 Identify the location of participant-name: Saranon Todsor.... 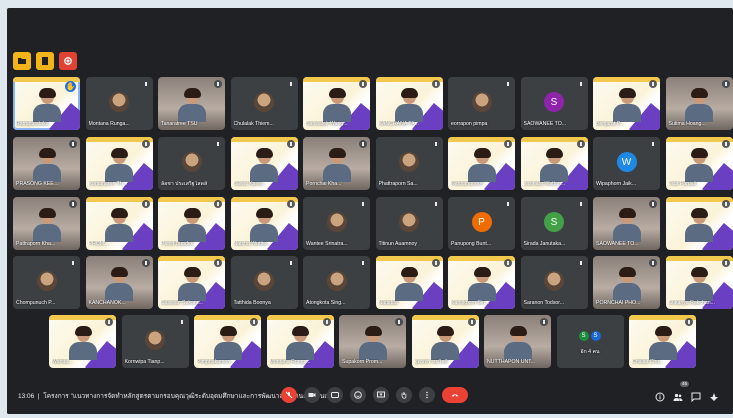
(544, 303).